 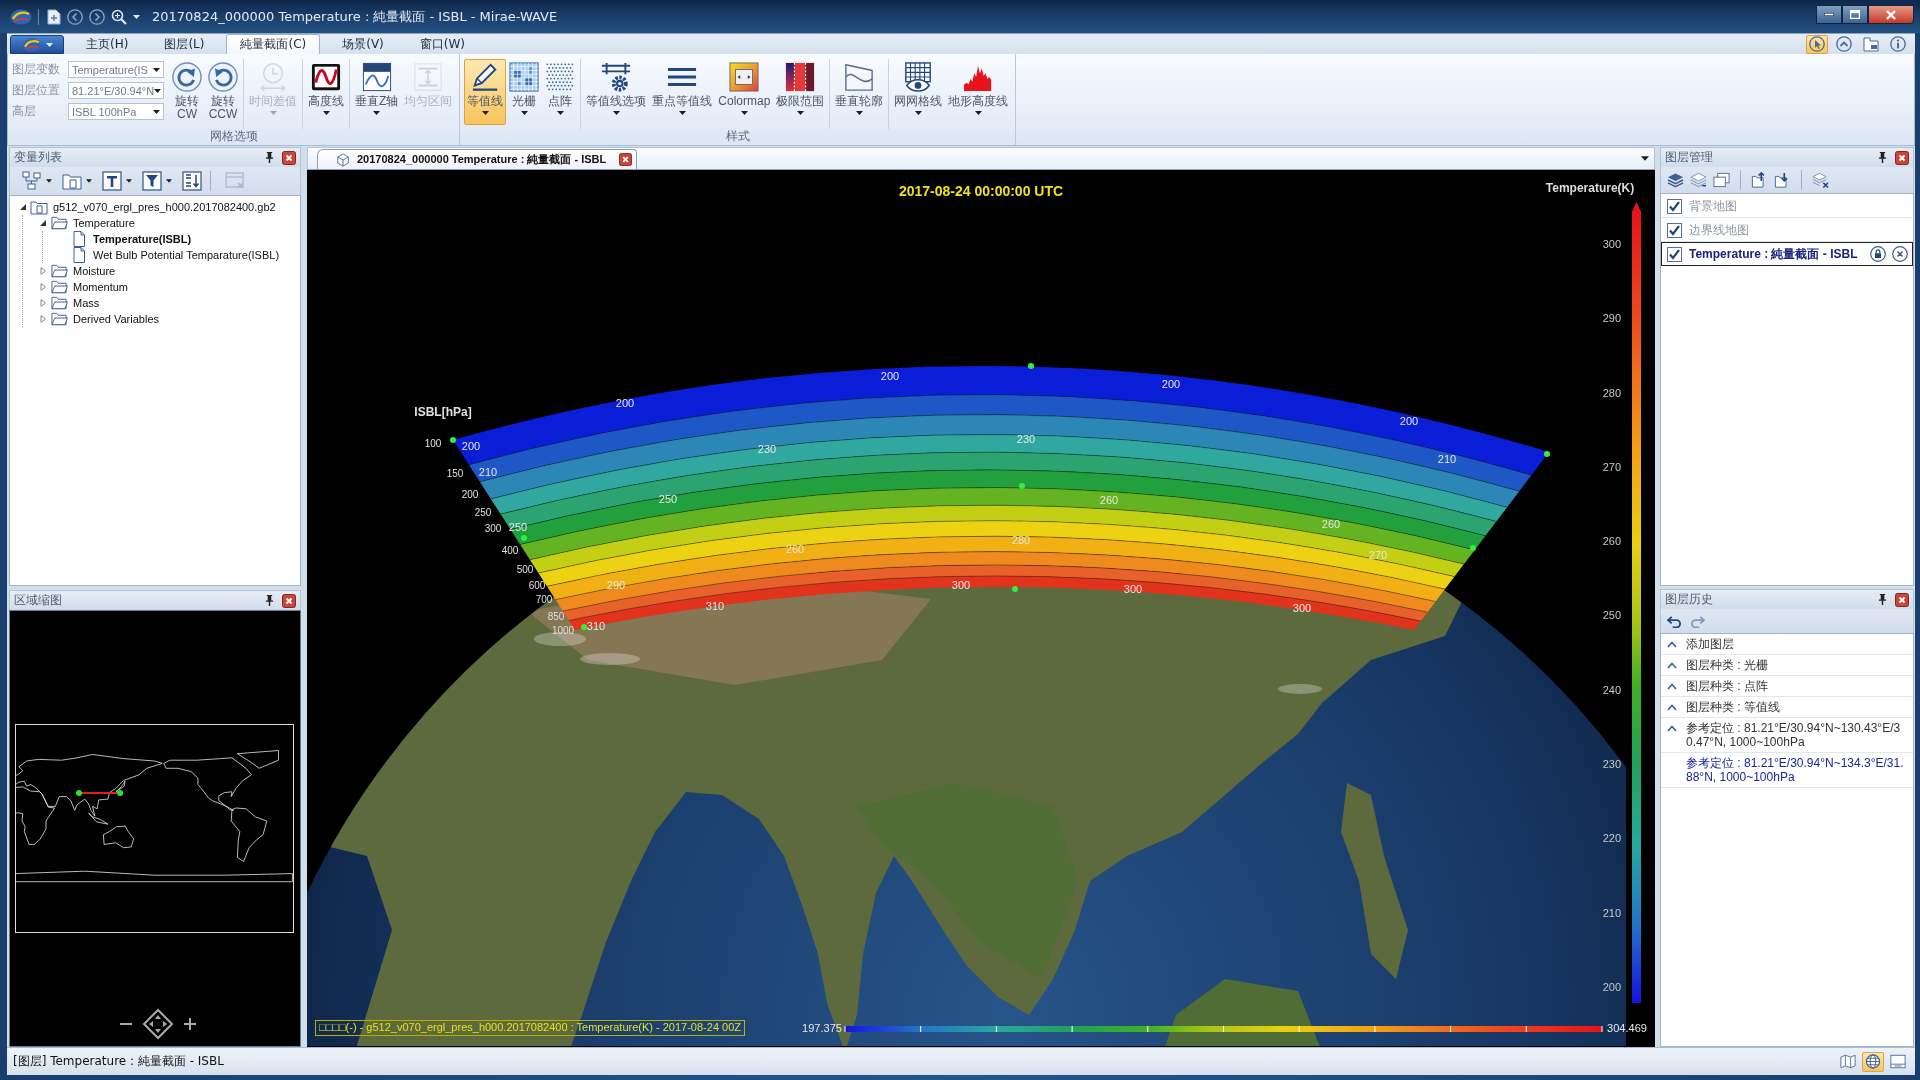 What do you see at coordinates (1900, 254) in the screenshot?
I see `remove-icon` at bounding box center [1900, 254].